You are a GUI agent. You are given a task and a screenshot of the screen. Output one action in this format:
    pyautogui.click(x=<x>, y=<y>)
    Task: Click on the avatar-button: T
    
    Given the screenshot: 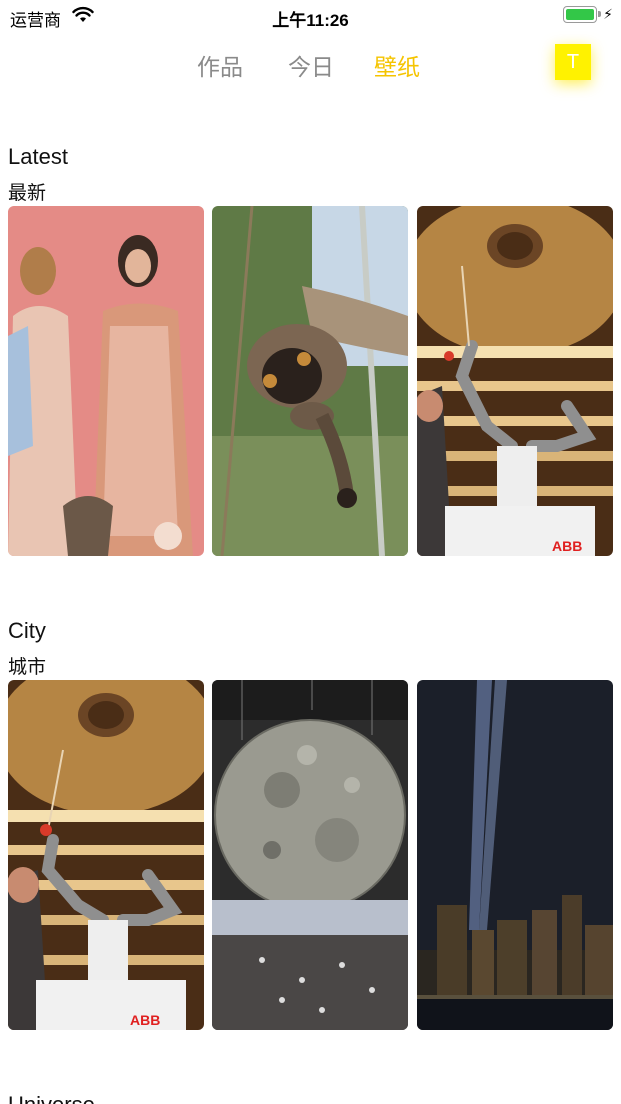 What is the action you would take?
    pyautogui.click(x=573, y=62)
    